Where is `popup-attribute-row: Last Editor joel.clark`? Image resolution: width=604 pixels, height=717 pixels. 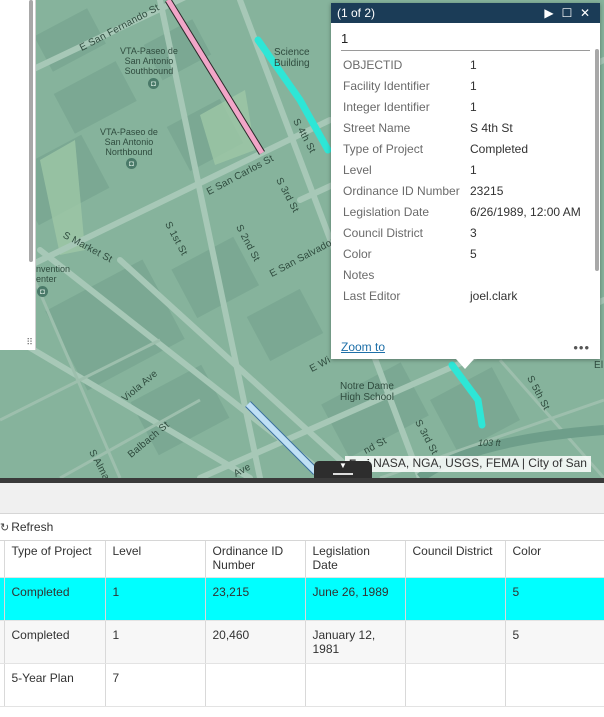 popup-attribute-row: Last Editor joel.clark is located at coordinates (466, 296).